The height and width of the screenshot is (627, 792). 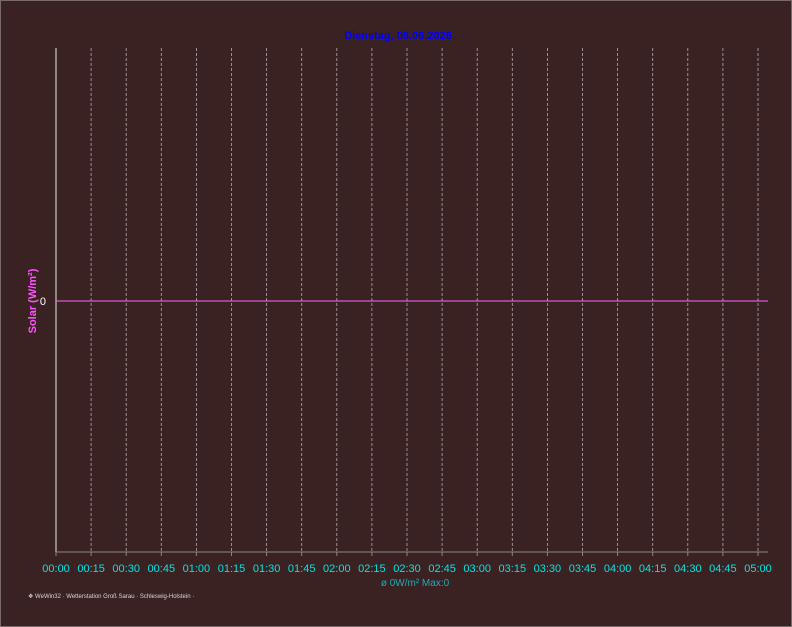 What do you see at coordinates (653, 569) in the screenshot?
I see `x-tick-label: 04:15` at bounding box center [653, 569].